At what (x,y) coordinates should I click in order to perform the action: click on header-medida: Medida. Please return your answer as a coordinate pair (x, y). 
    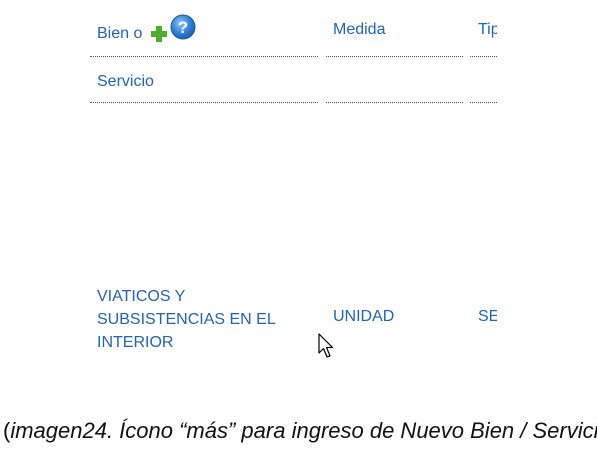
    Looking at the image, I should click on (359, 29).